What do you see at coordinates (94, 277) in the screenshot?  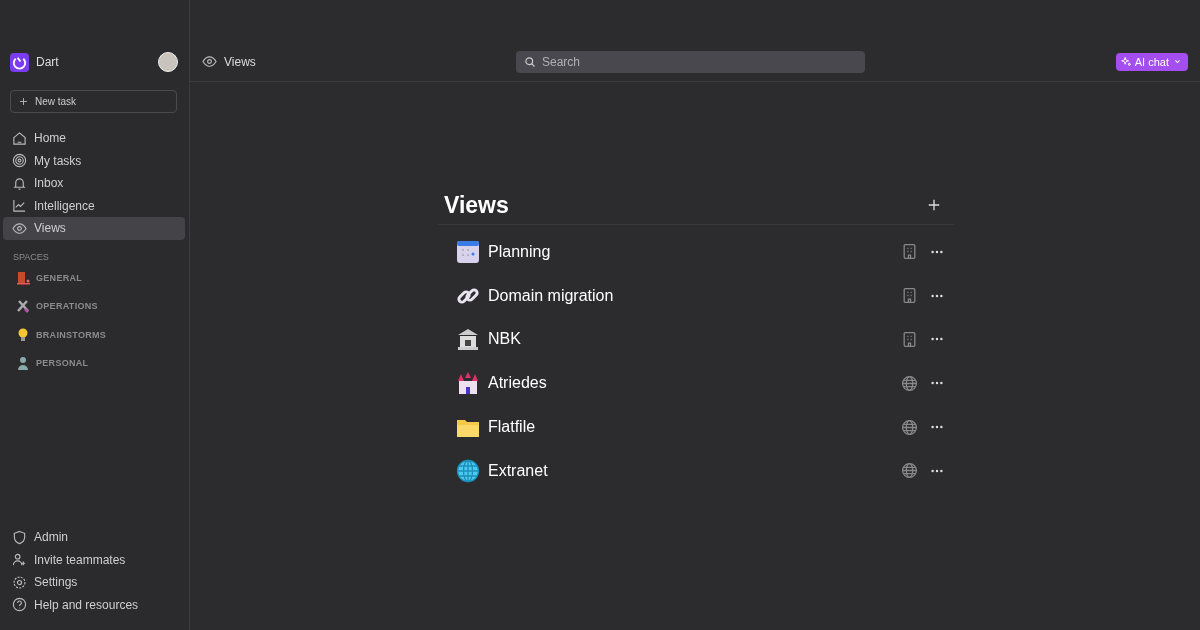 I see `space-item: GENERAL` at bounding box center [94, 277].